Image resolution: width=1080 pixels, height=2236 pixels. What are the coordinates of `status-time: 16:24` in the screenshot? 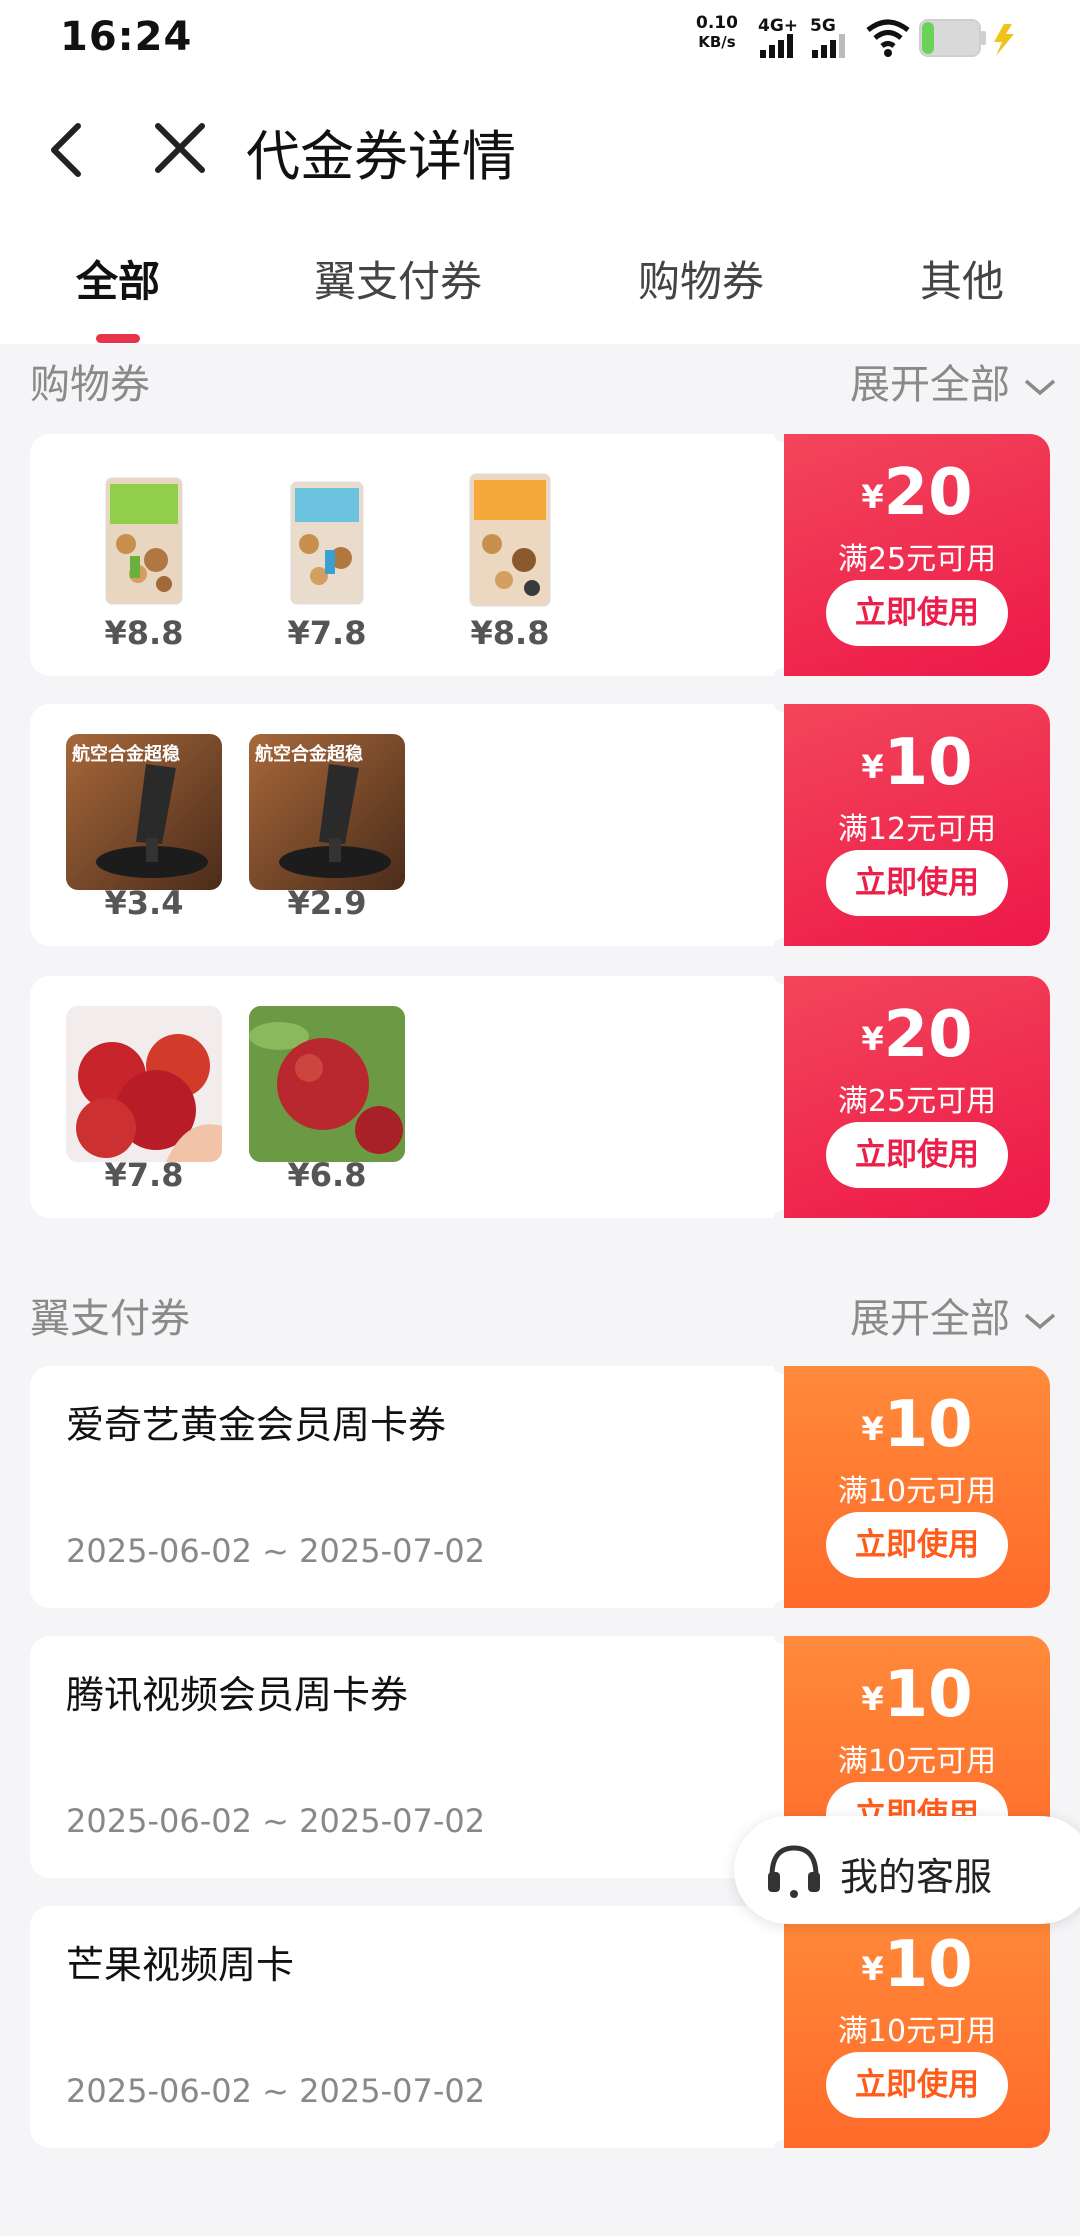 It's located at (126, 37).